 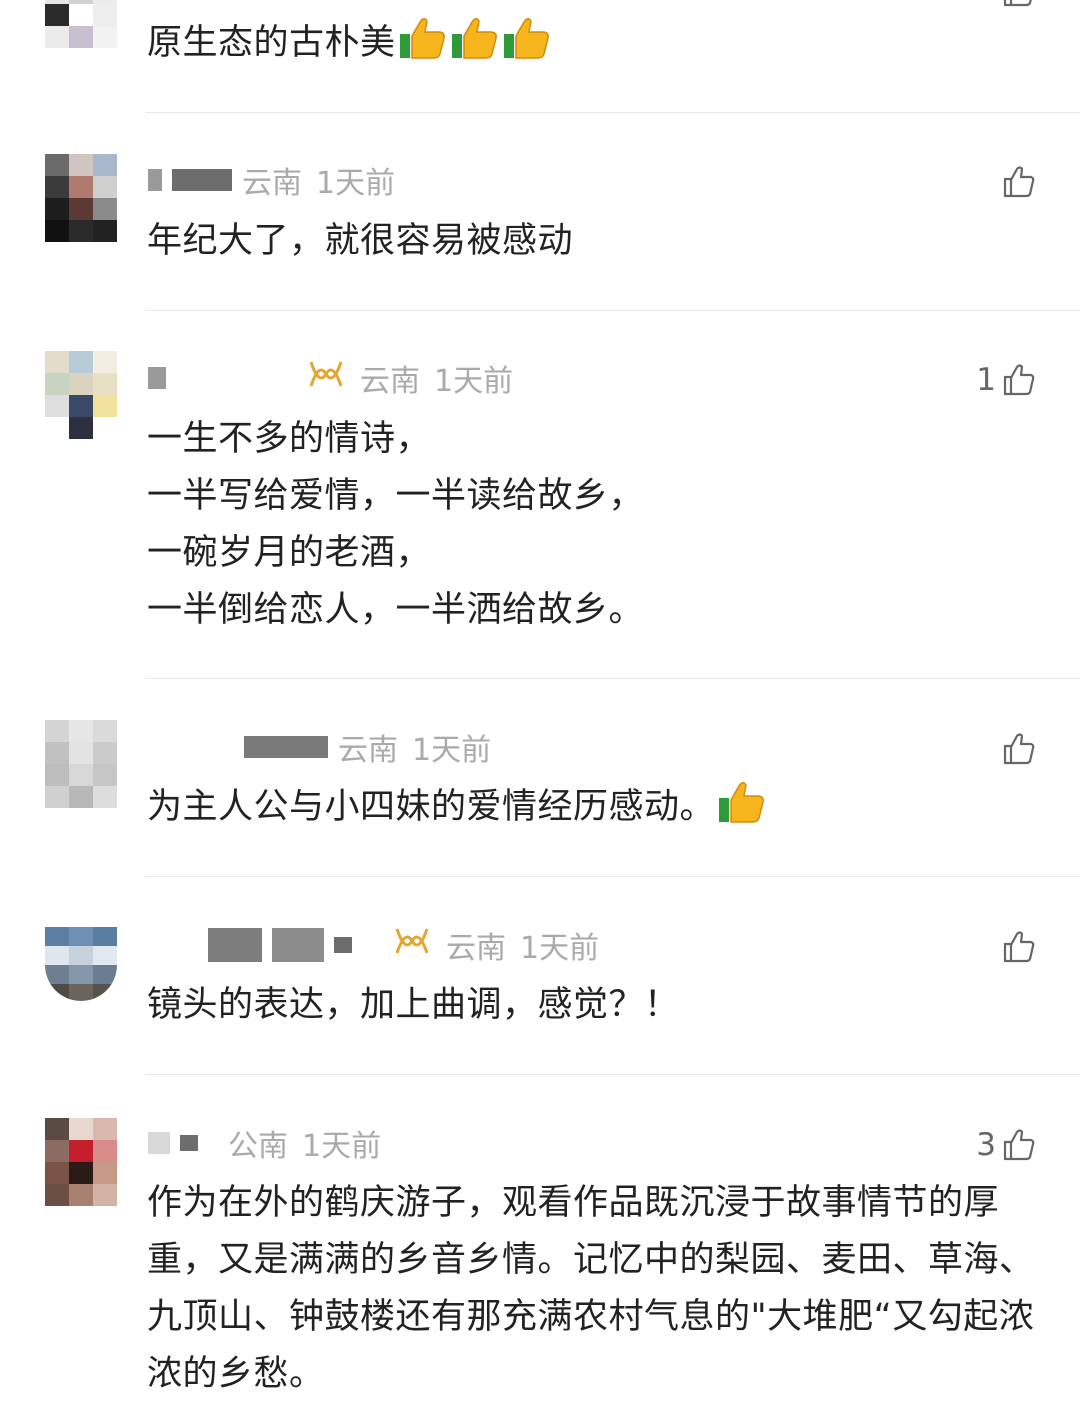 I want to click on comment-text: 年纪大了，就很容易被感动, so click(x=360, y=241).